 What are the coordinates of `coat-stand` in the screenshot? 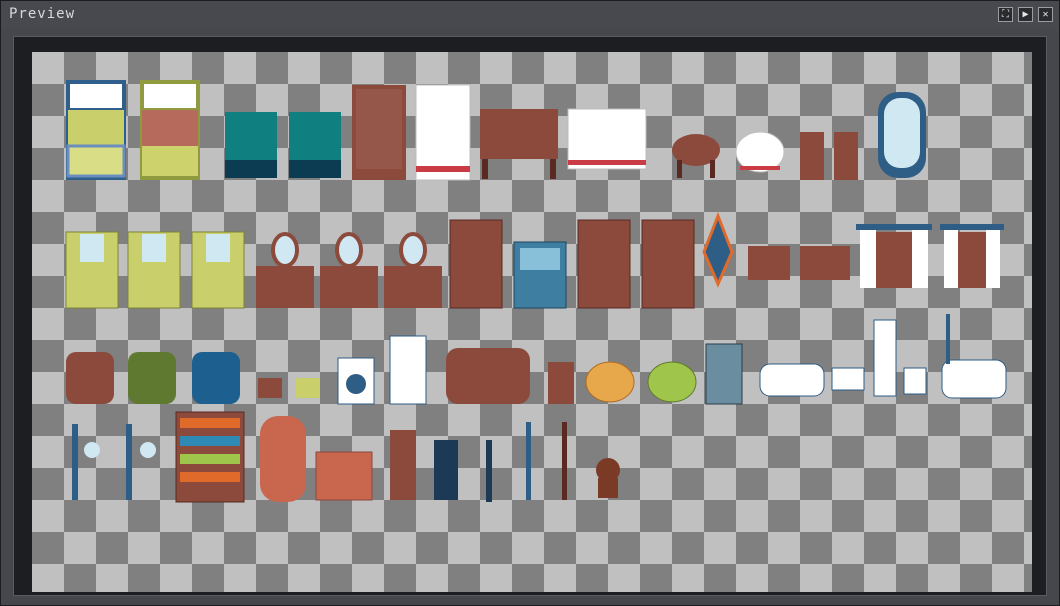 It's located at (489, 471).